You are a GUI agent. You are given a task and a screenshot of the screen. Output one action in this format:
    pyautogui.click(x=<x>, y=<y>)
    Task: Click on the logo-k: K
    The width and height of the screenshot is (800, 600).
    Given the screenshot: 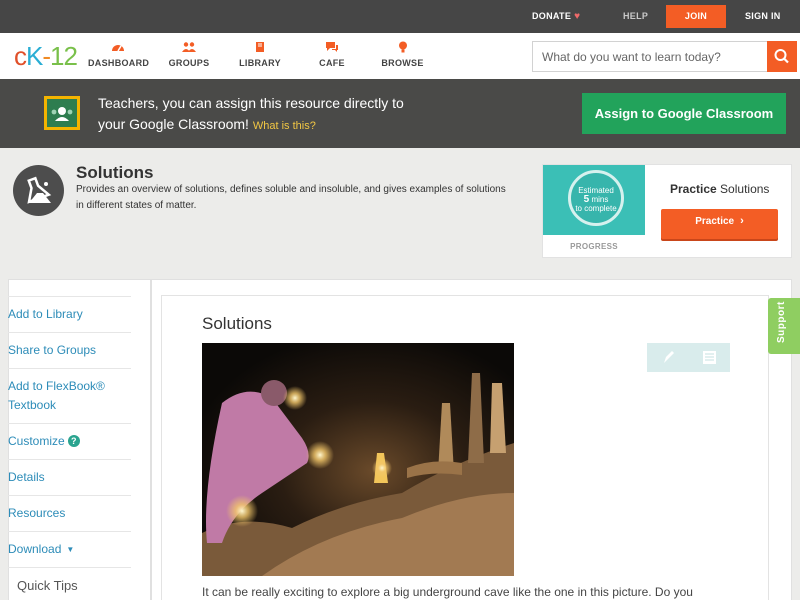 What is the action you would take?
    pyautogui.click(x=34, y=56)
    